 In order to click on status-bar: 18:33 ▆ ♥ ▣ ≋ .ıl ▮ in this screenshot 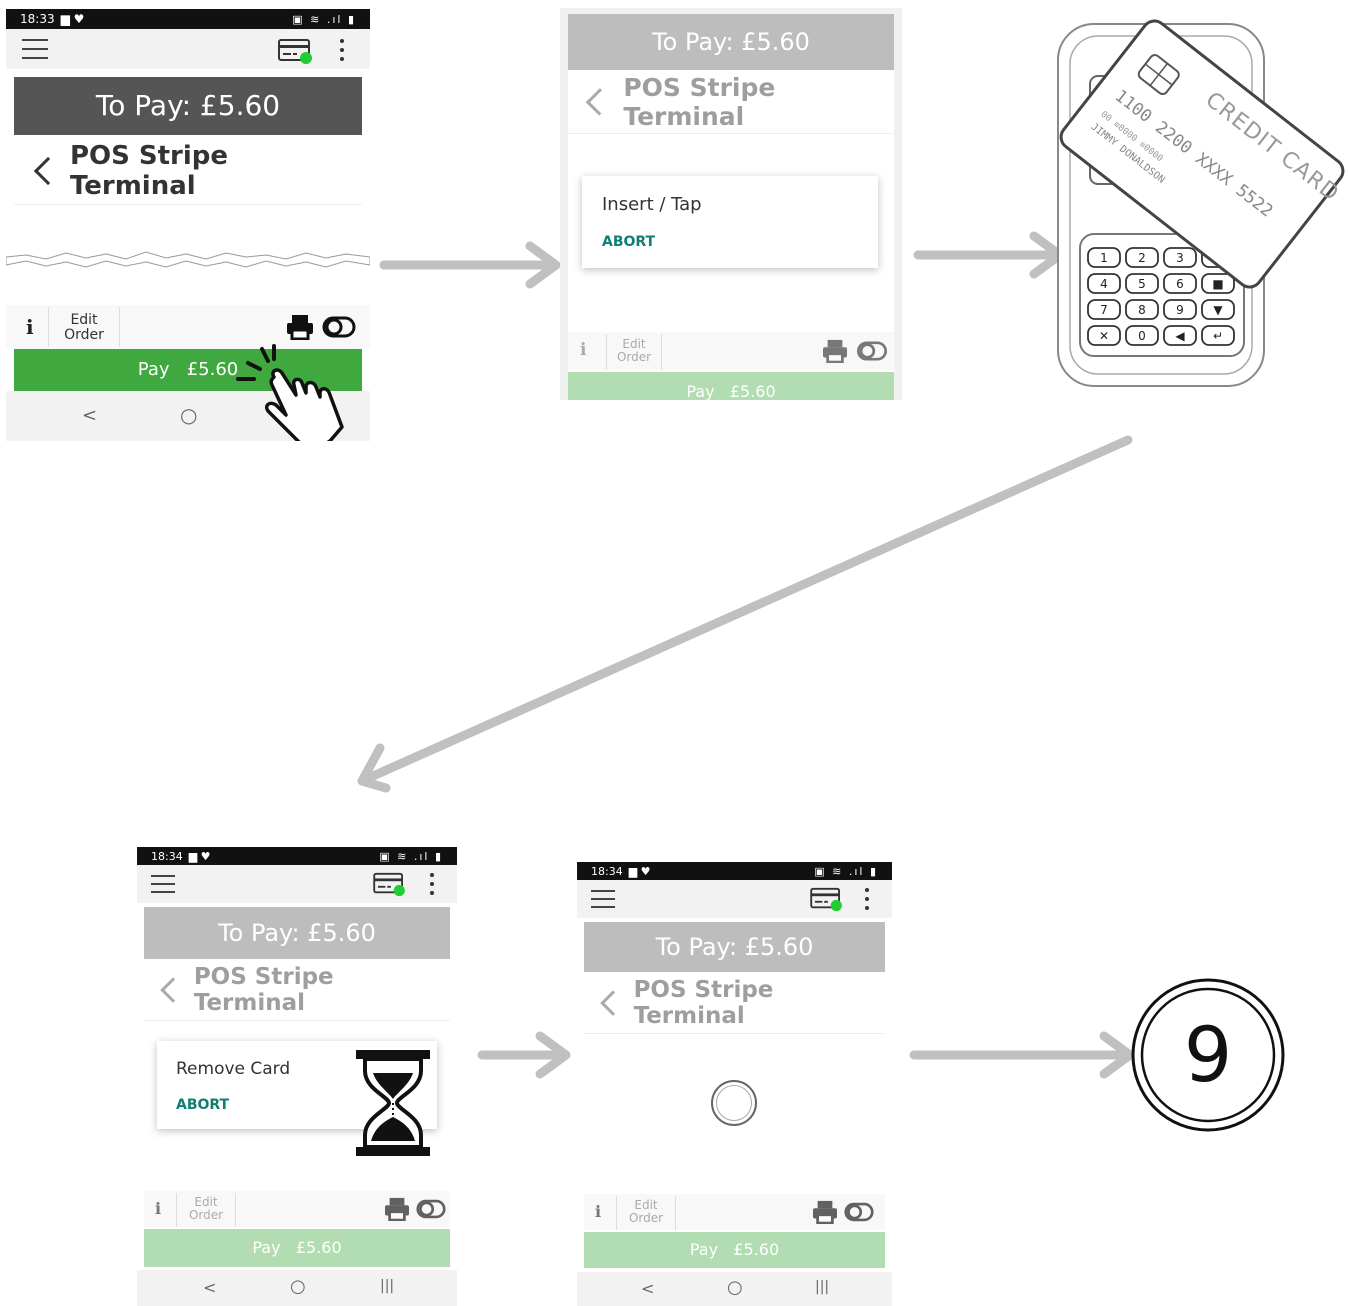, I will do `click(188, 19)`.